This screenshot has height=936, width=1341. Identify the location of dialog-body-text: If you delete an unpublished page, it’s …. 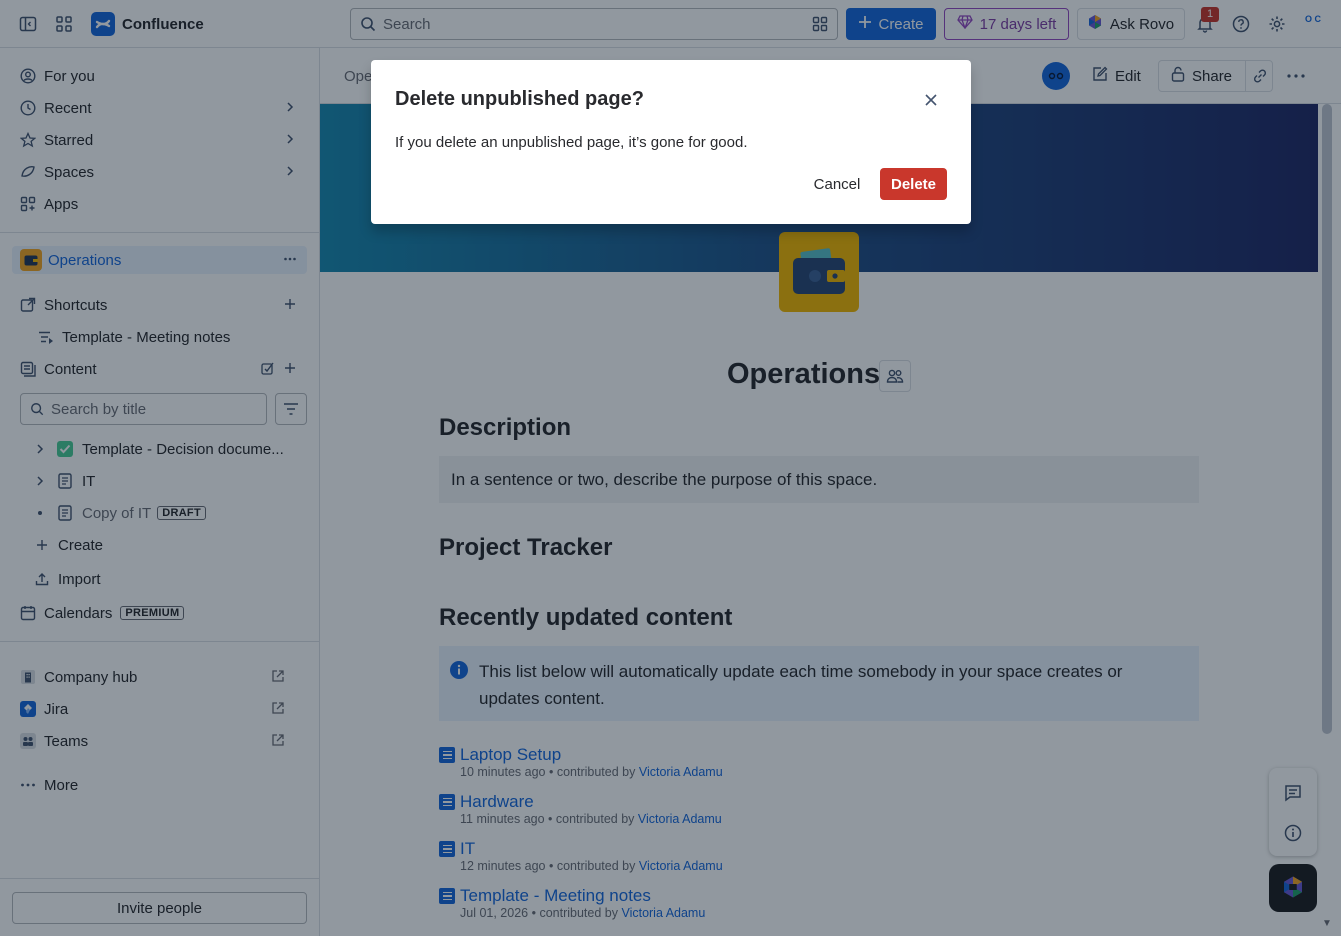
(571, 142).